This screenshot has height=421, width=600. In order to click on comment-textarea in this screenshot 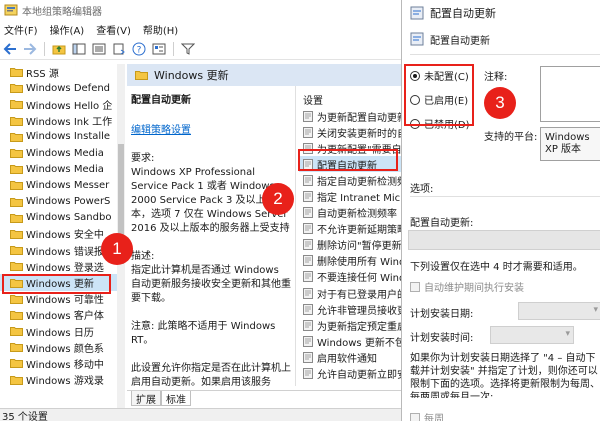, I will do `click(570, 94)`.